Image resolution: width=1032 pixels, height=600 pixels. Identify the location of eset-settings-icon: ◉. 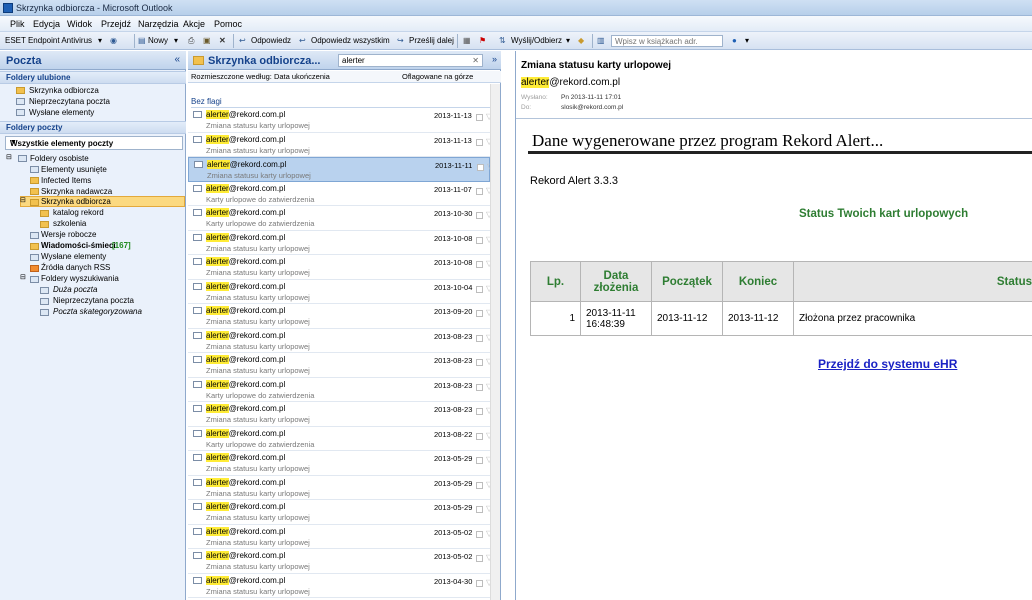
(113, 40).